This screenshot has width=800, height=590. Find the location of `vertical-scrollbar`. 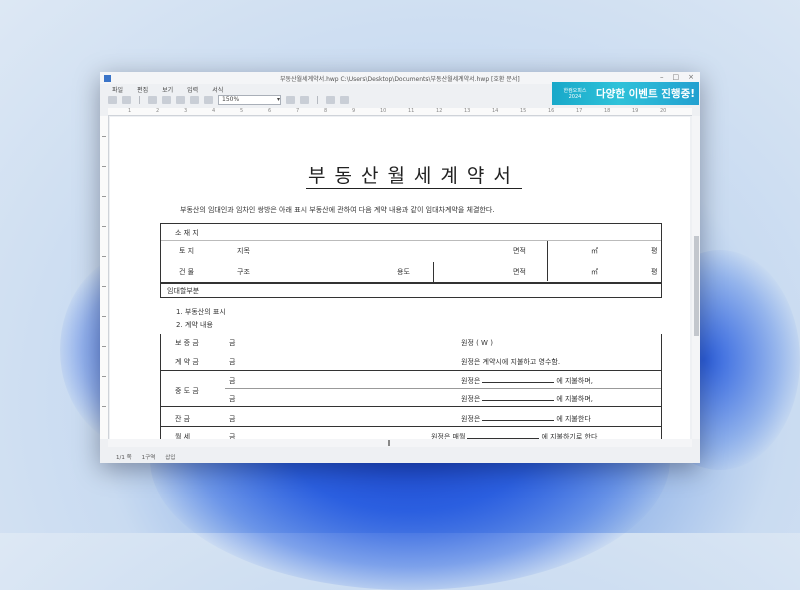

vertical-scrollbar is located at coordinates (696, 277).